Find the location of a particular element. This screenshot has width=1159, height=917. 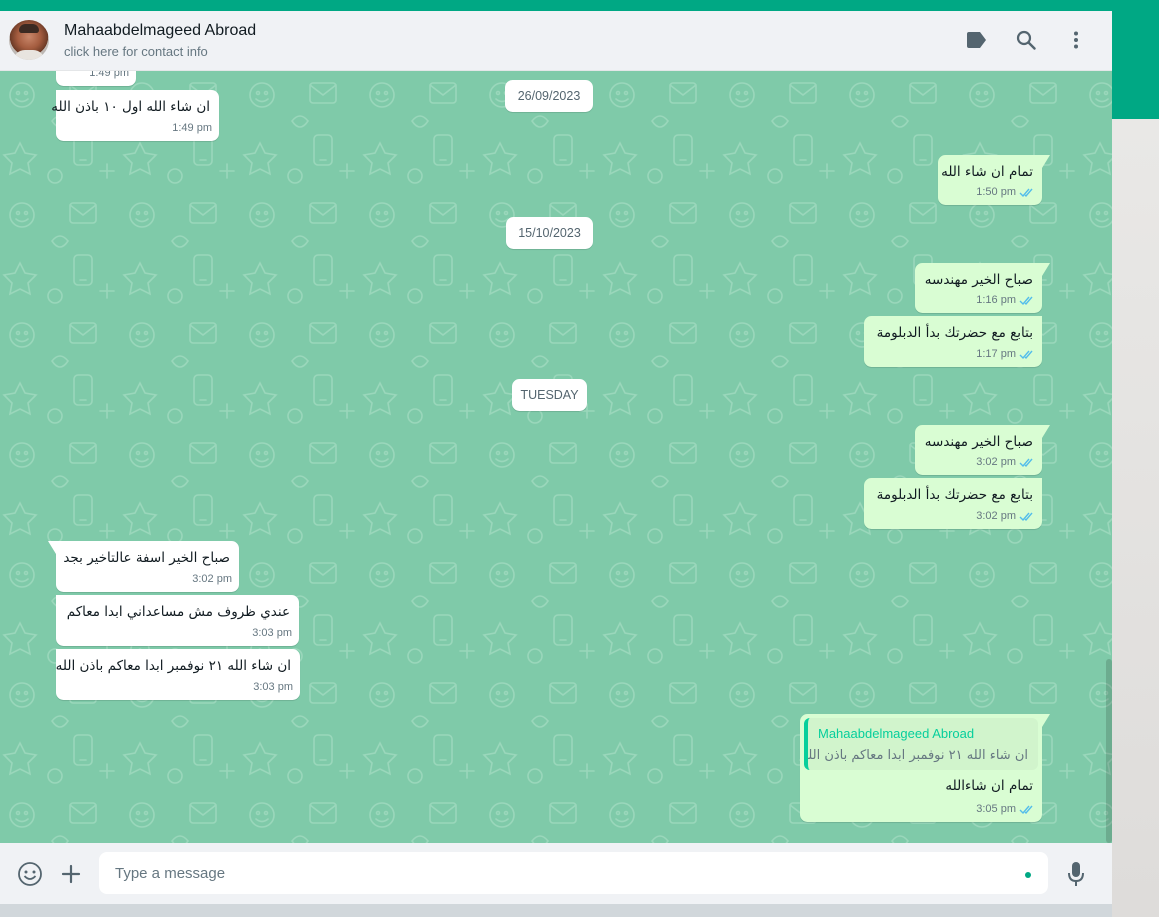

message-bubble-incoming: عندي ظروف مش مساعداني ابدا معاكم 3:03 pm is located at coordinates (177, 620).